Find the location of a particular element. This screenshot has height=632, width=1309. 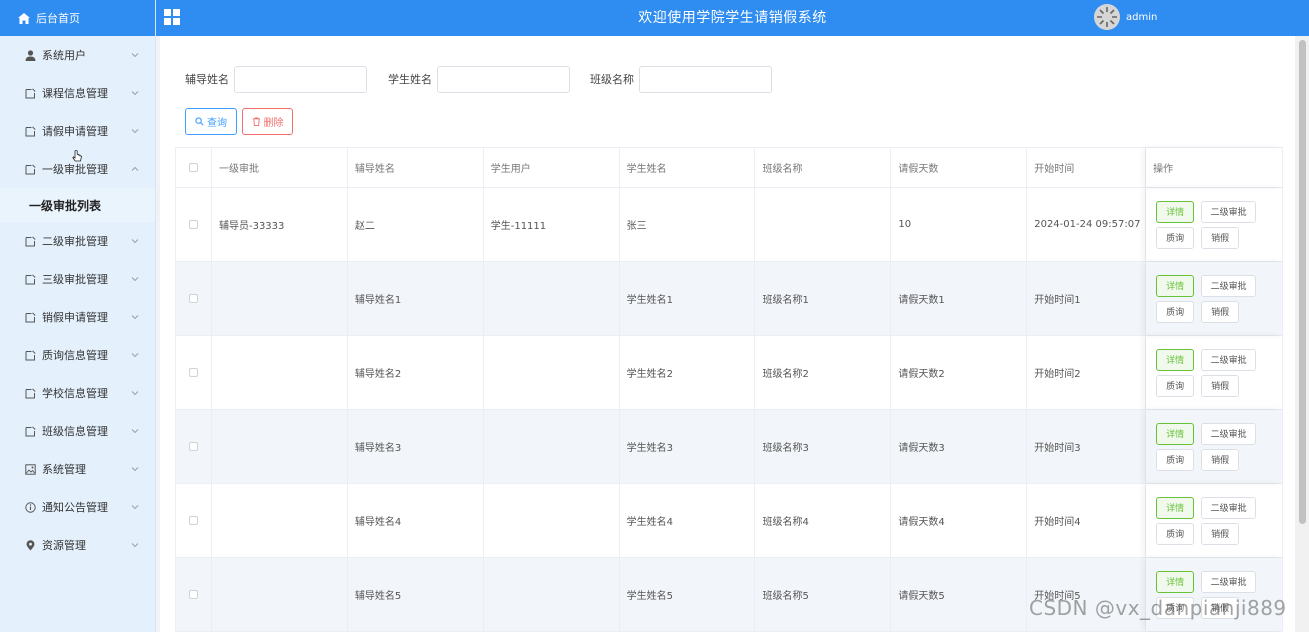

vertical-scrollbar is located at coordinates (1303, 334).